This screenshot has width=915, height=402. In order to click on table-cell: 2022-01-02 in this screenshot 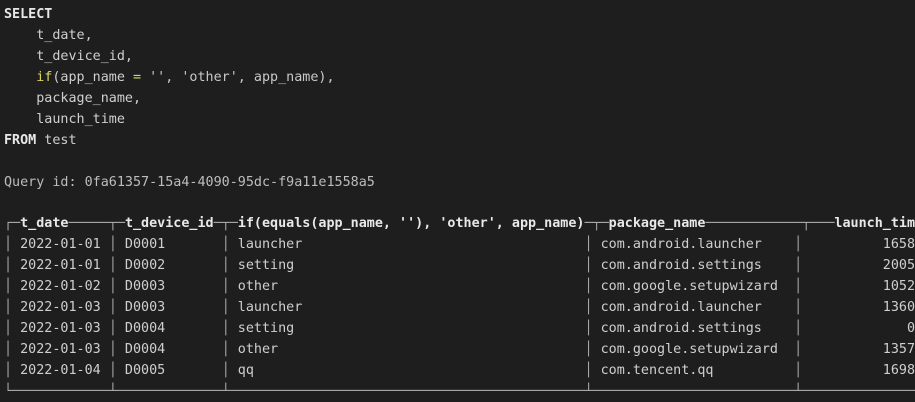, I will do `click(60, 286)`.